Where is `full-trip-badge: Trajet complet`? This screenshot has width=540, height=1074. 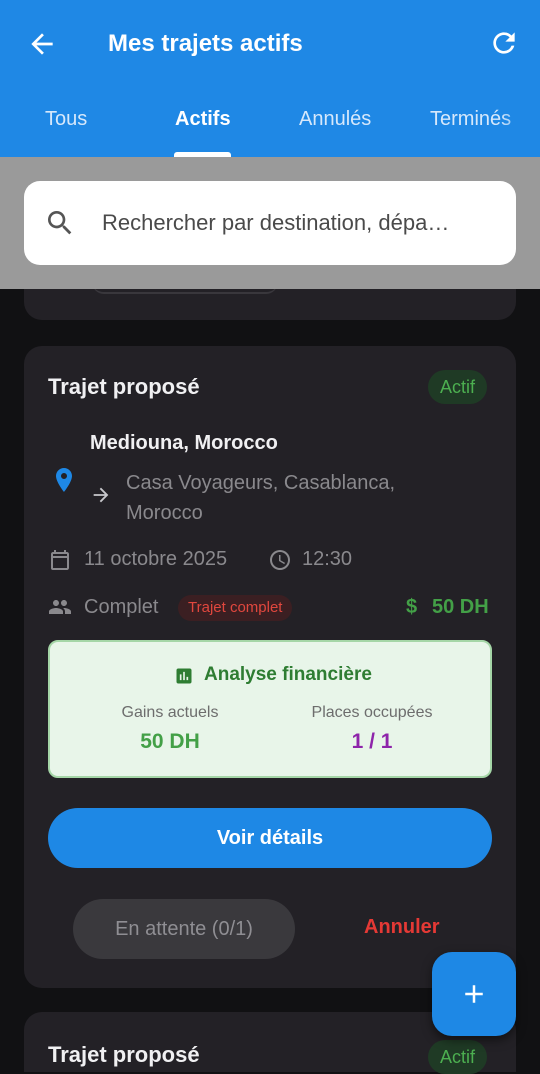
full-trip-badge: Trajet complet is located at coordinates (235, 608).